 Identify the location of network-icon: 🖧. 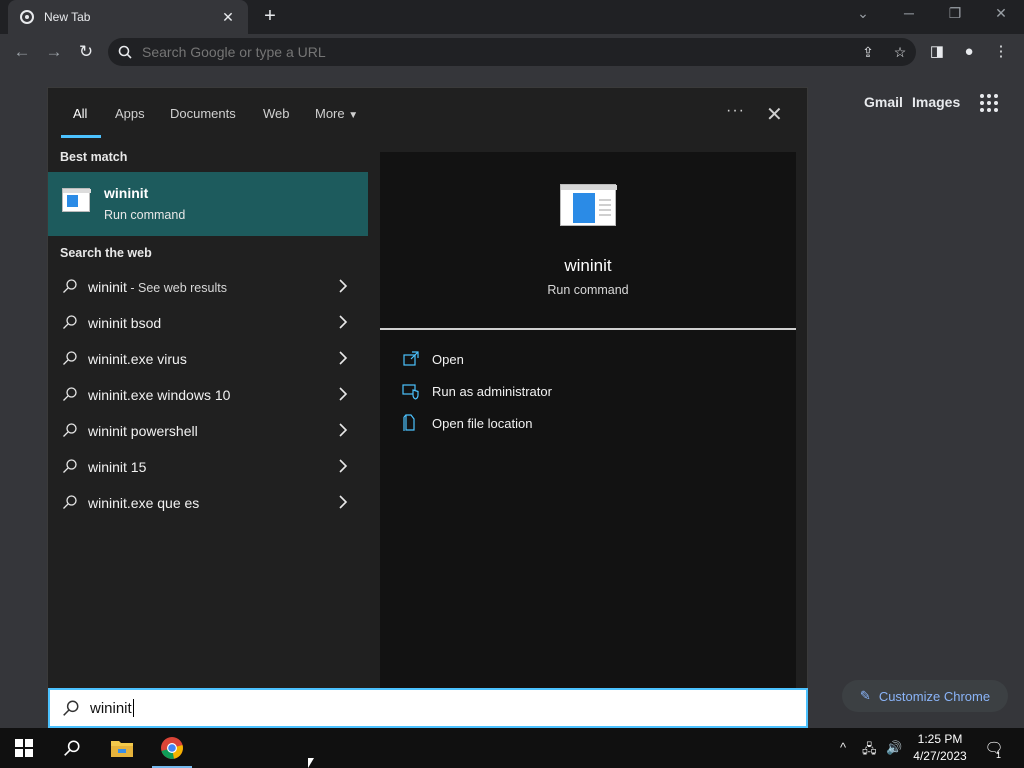
(869, 751).